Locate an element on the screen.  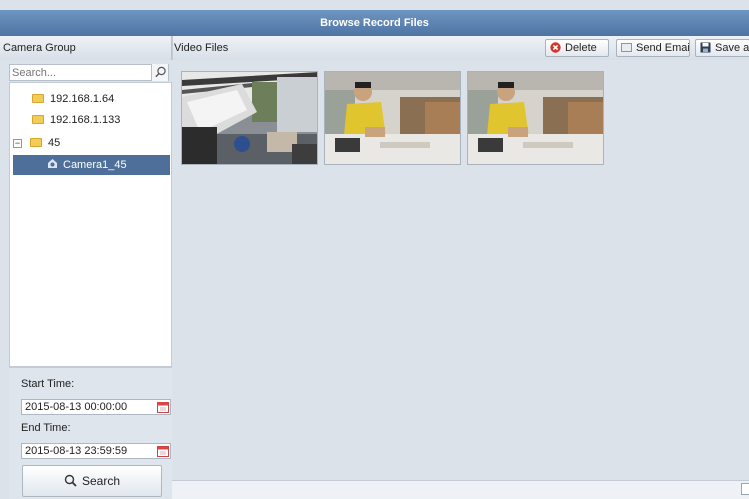
camera-search-box is located at coordinates (89, 72).